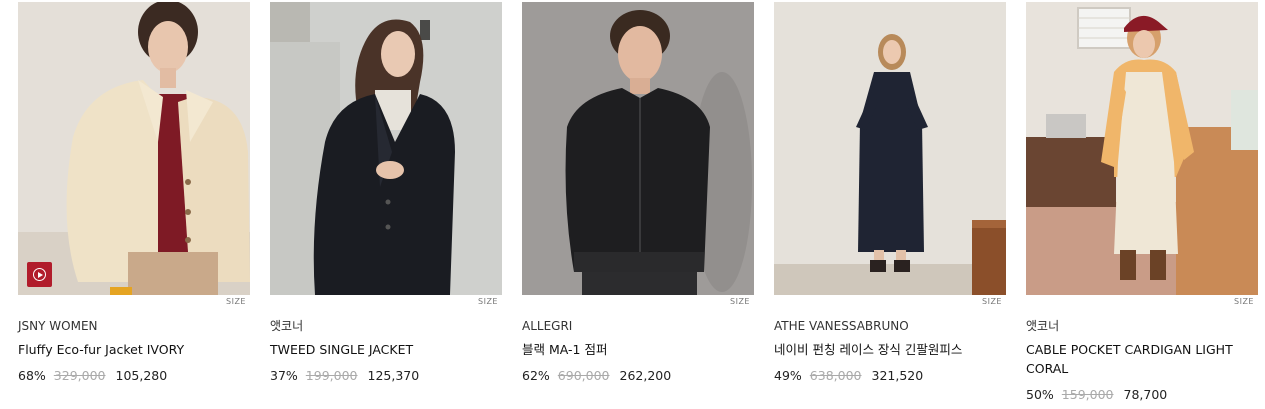 The width and height of the screenshot is (1265, 409). I want to click on sale-price: 262,200, so click(645, 375).